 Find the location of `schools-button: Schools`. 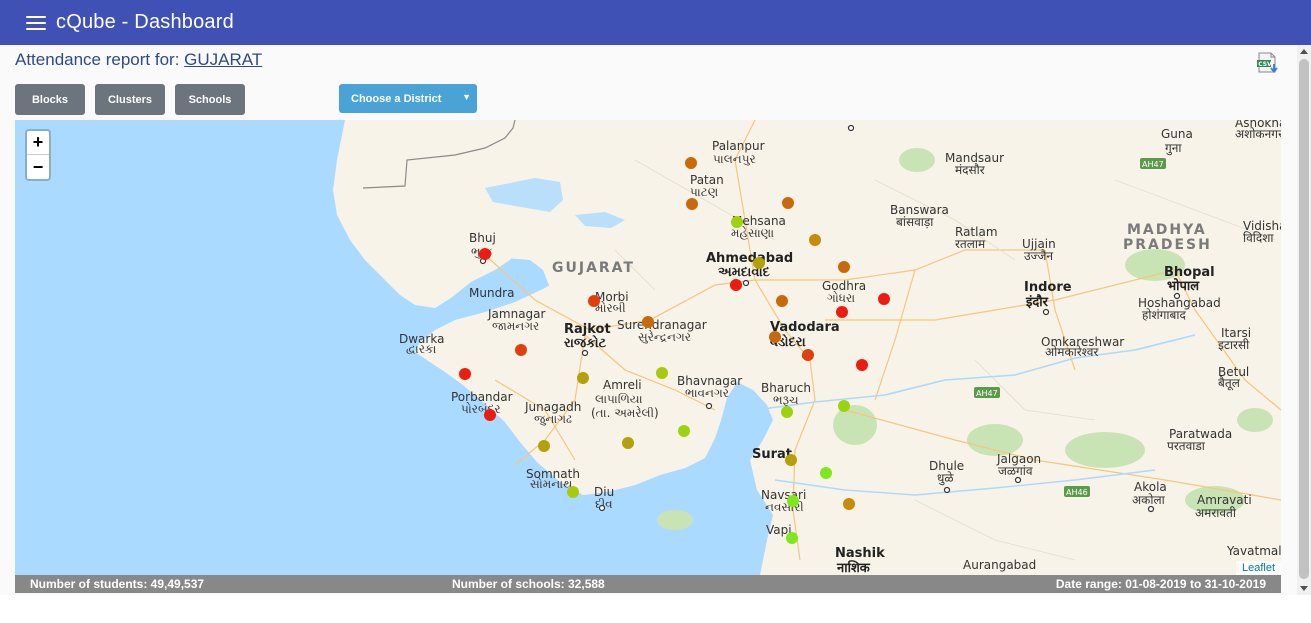

schools-button: Schools is located at coordinates (210, 99).